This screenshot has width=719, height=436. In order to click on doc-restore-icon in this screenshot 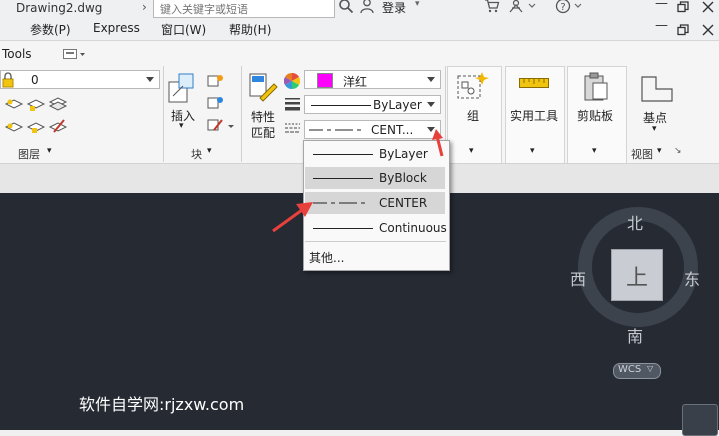, I will do `click(683, 30)`.